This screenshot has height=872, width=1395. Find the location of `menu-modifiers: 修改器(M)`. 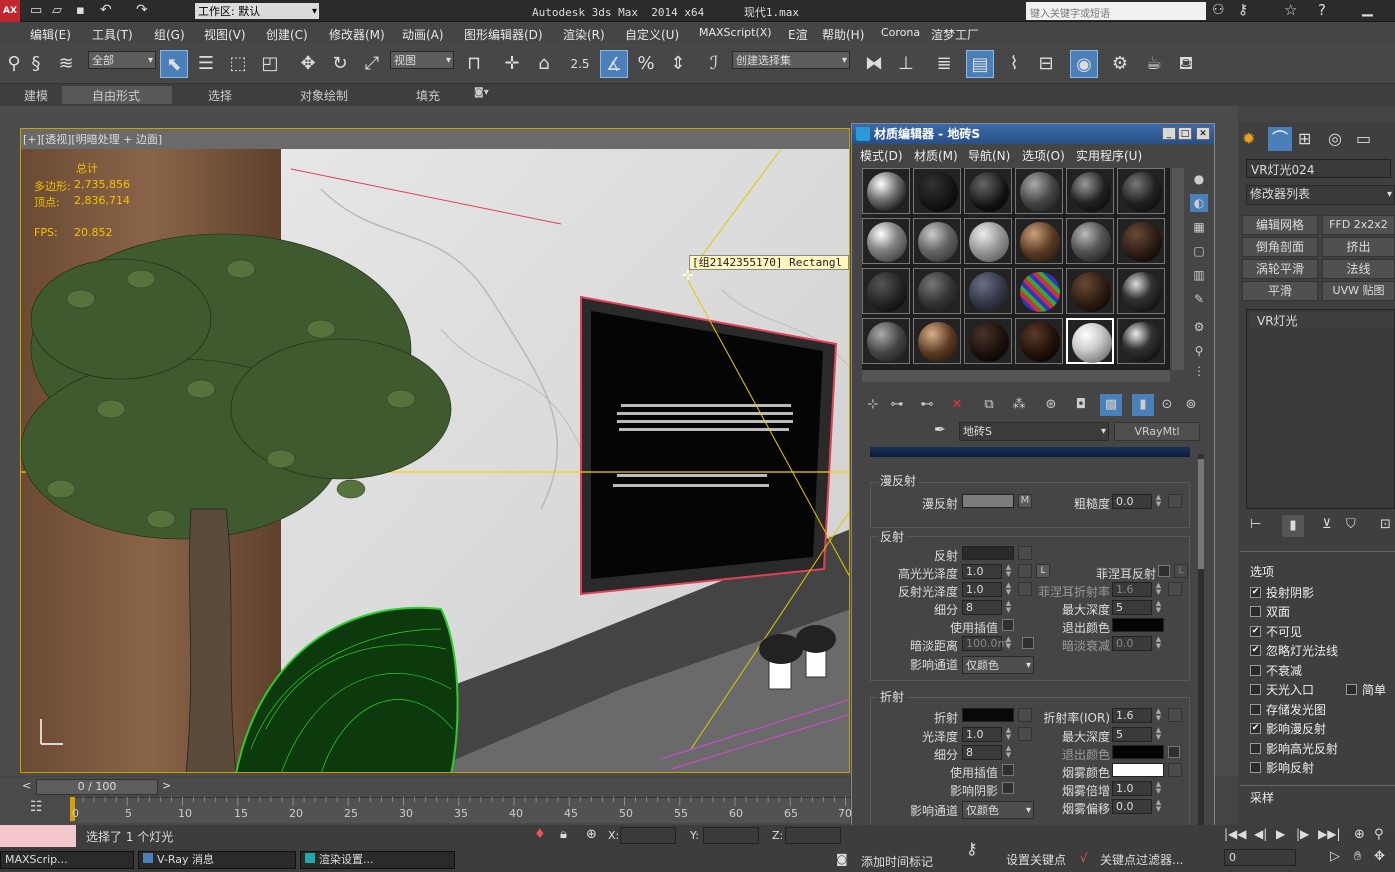

menu-modifiers: 修改器(M) is located at coordinates (357, 34).